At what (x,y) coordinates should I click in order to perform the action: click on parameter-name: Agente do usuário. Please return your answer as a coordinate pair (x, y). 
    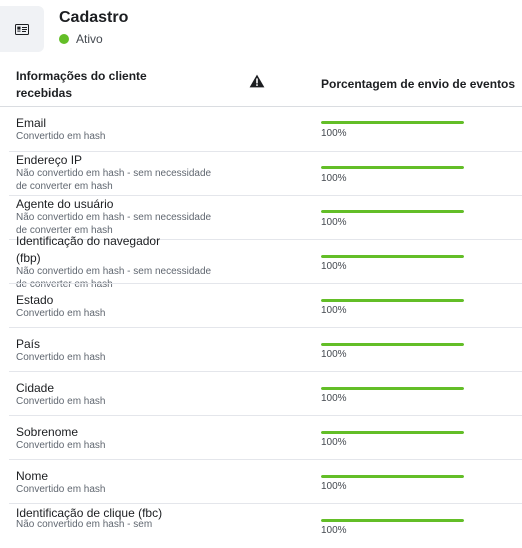
    Looking at the image, I should click on (65, 204).